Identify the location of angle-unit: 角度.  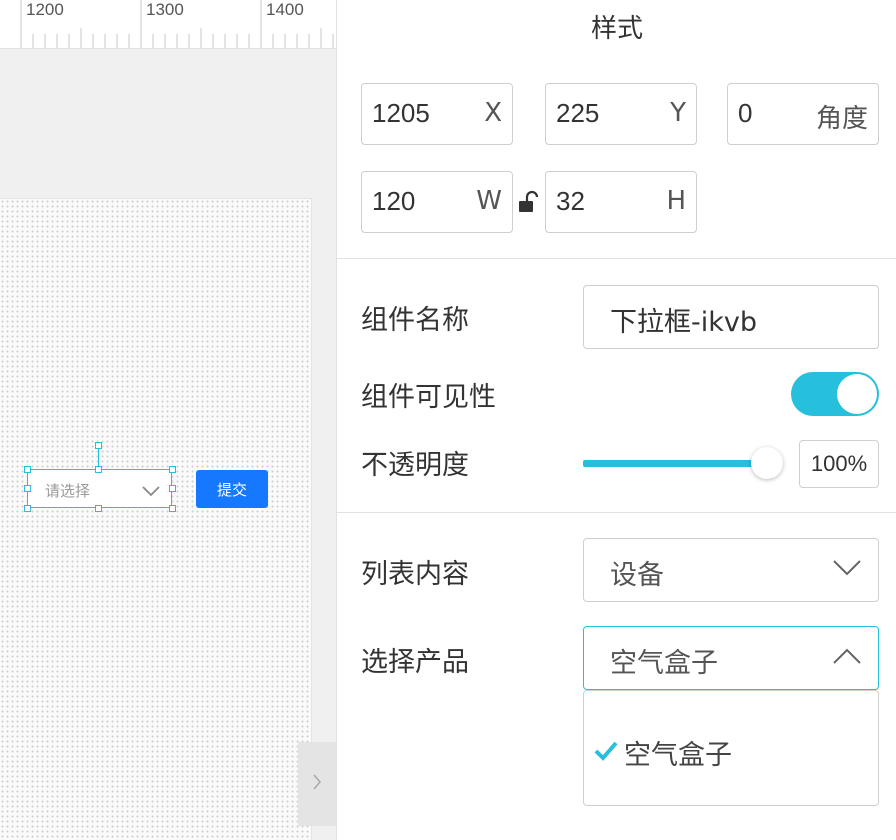
(841, 119).